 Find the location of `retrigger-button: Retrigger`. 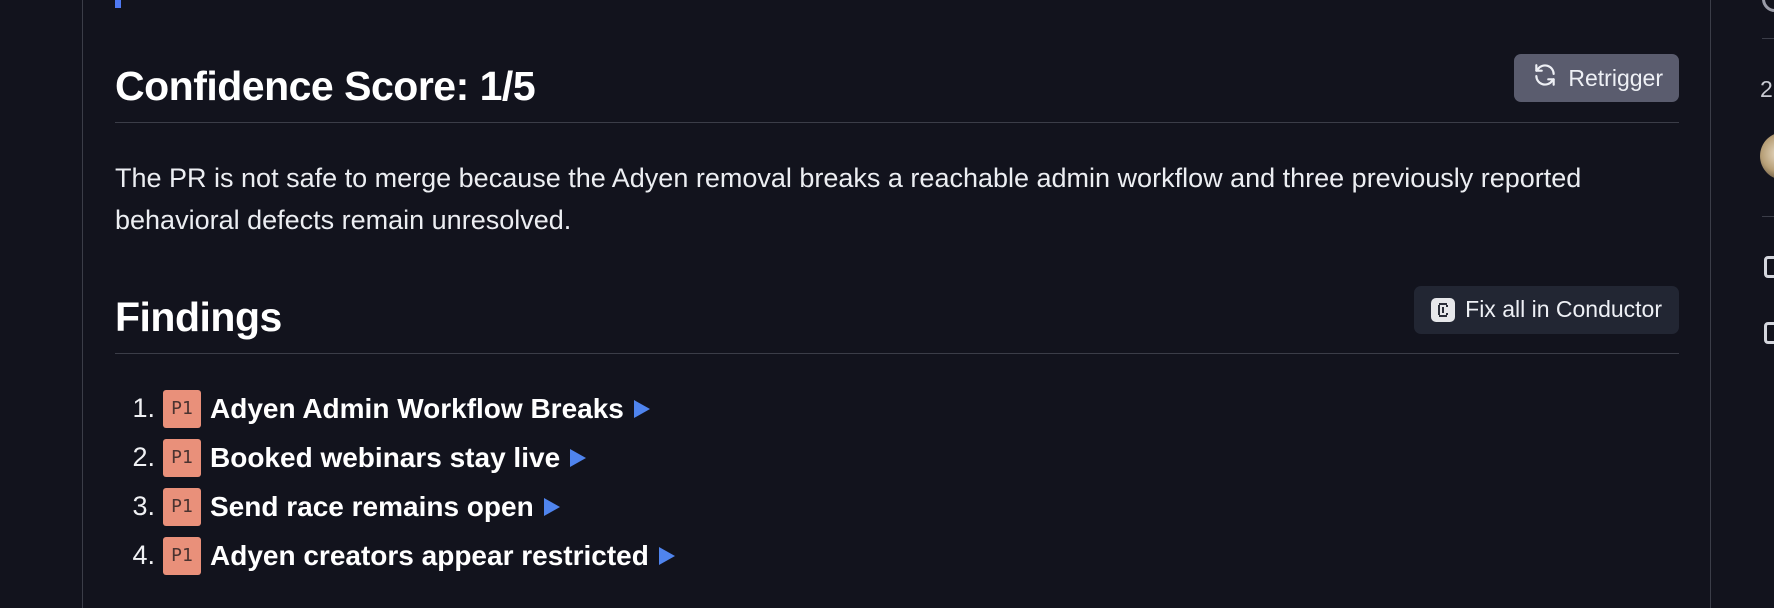

retrigger-button: Retrigger is located at coordinates (1596, 78).